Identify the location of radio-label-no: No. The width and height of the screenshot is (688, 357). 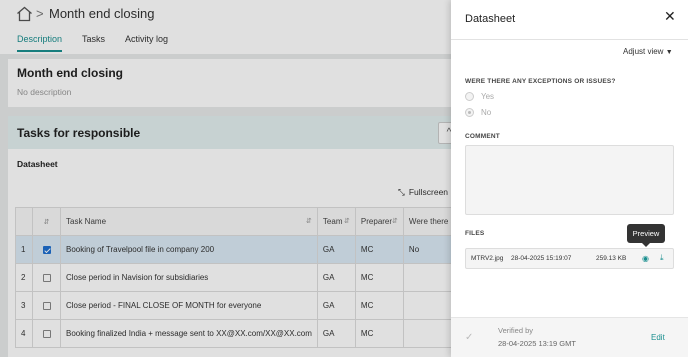
(486, 112).